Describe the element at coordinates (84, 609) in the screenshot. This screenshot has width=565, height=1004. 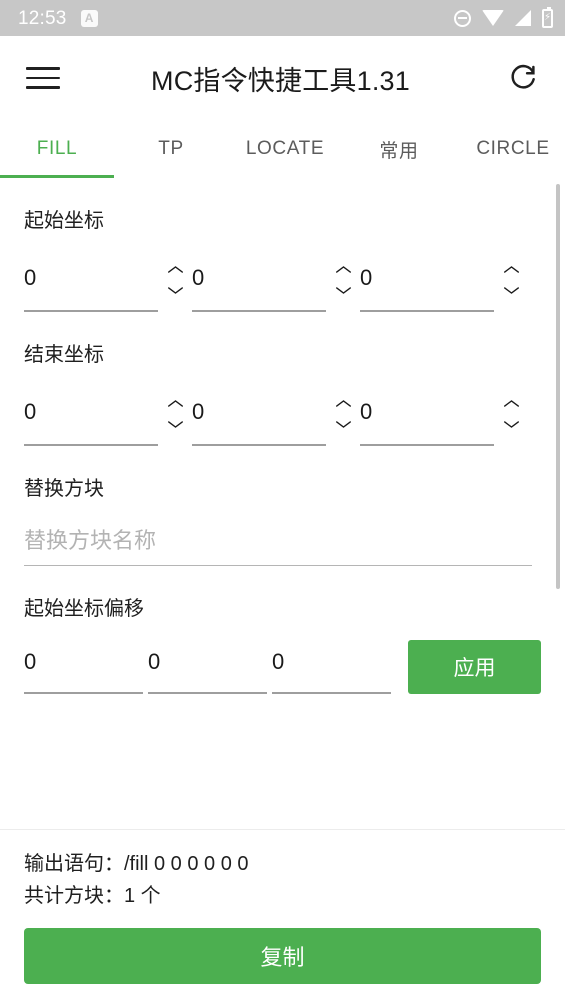
I see `start-offset-label: 起始坐标偏移` at that location.